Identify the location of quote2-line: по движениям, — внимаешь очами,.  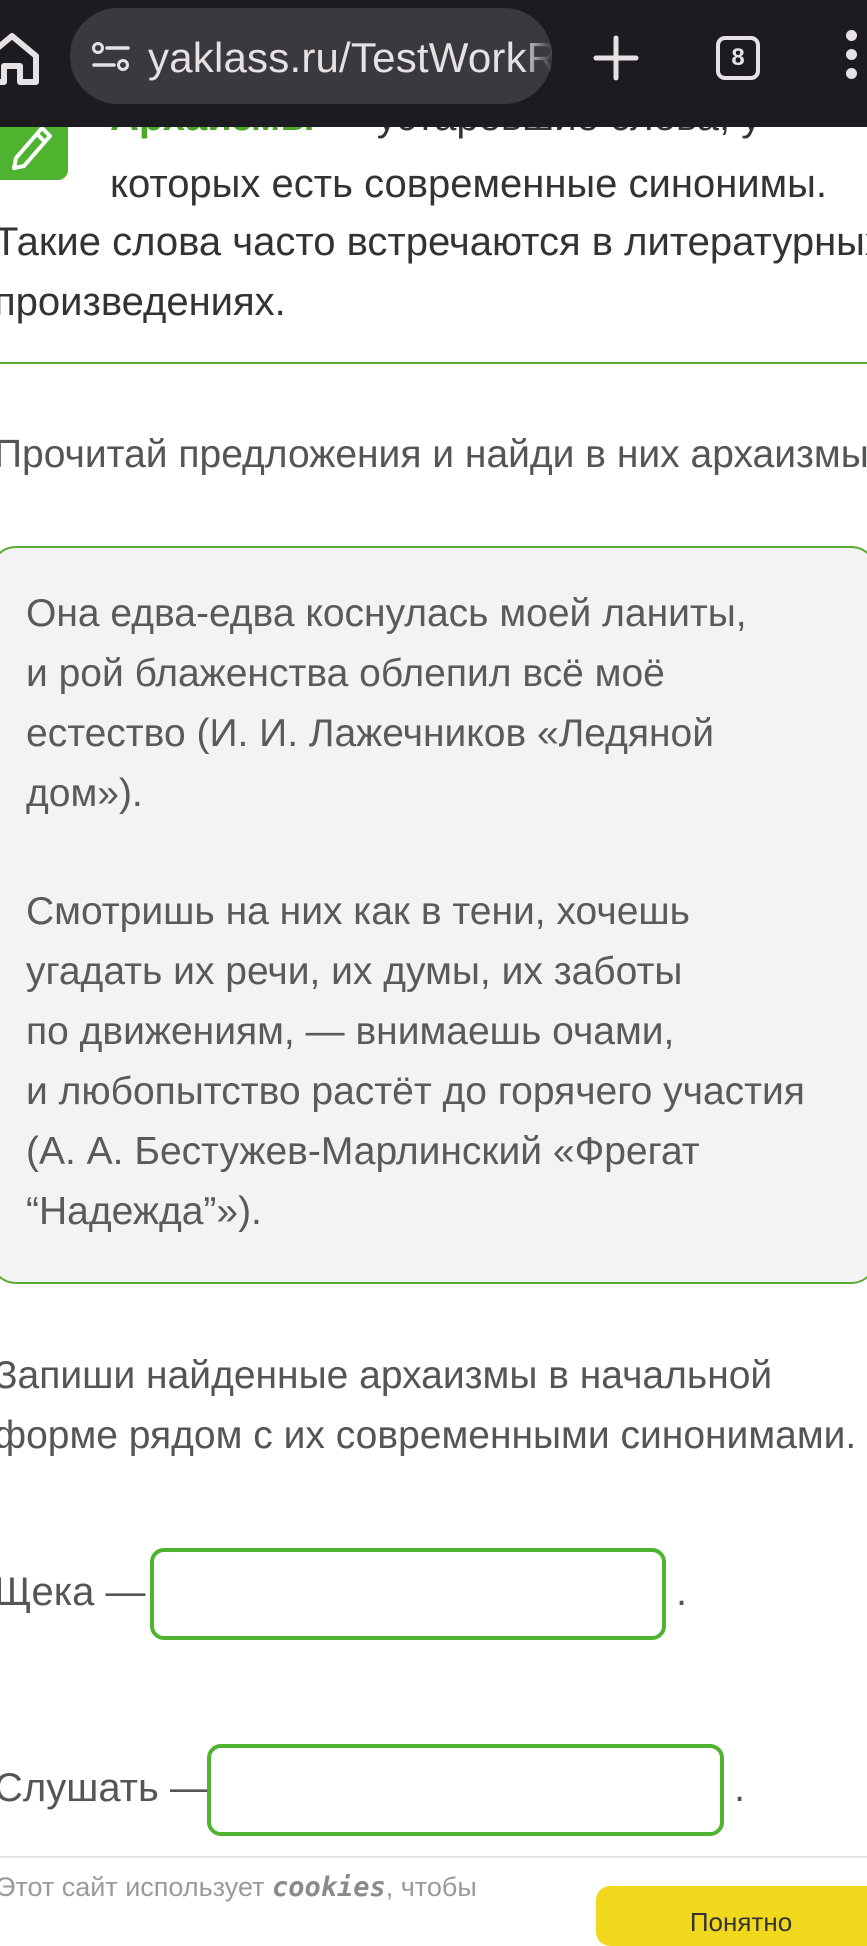
(350, 1031).